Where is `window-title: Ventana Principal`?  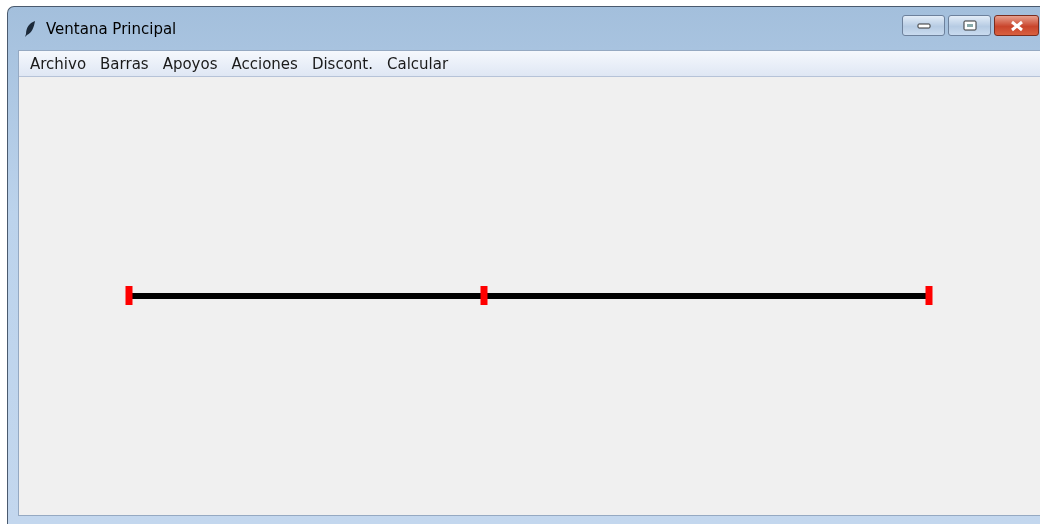
window-title: Ventana Principal is located at coordinates (111, 28).